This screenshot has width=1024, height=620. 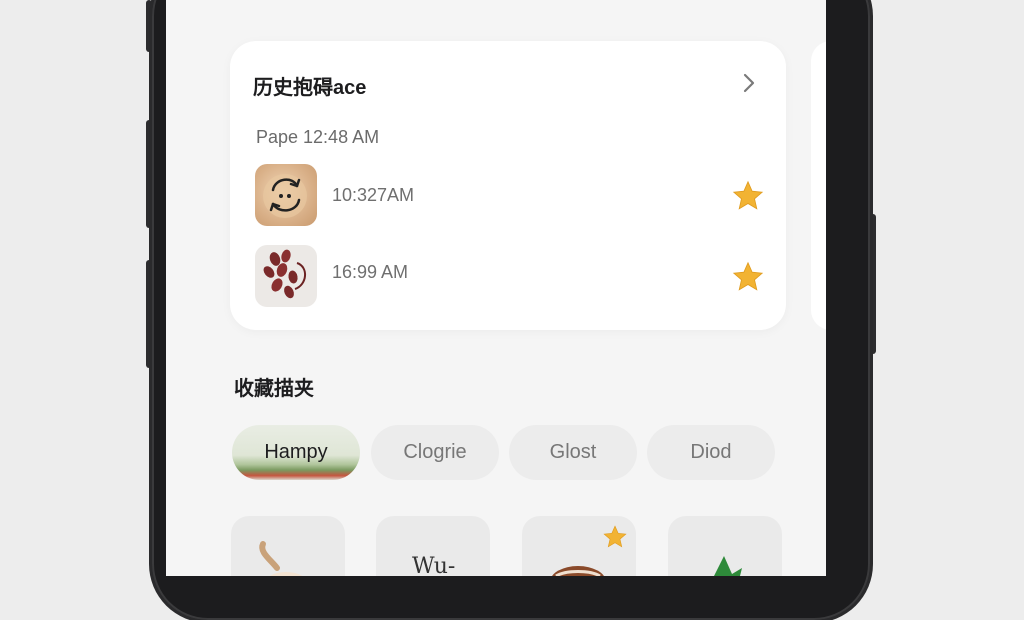 I want to click on favorites-chip: Glost, so click(x=573, y=452).